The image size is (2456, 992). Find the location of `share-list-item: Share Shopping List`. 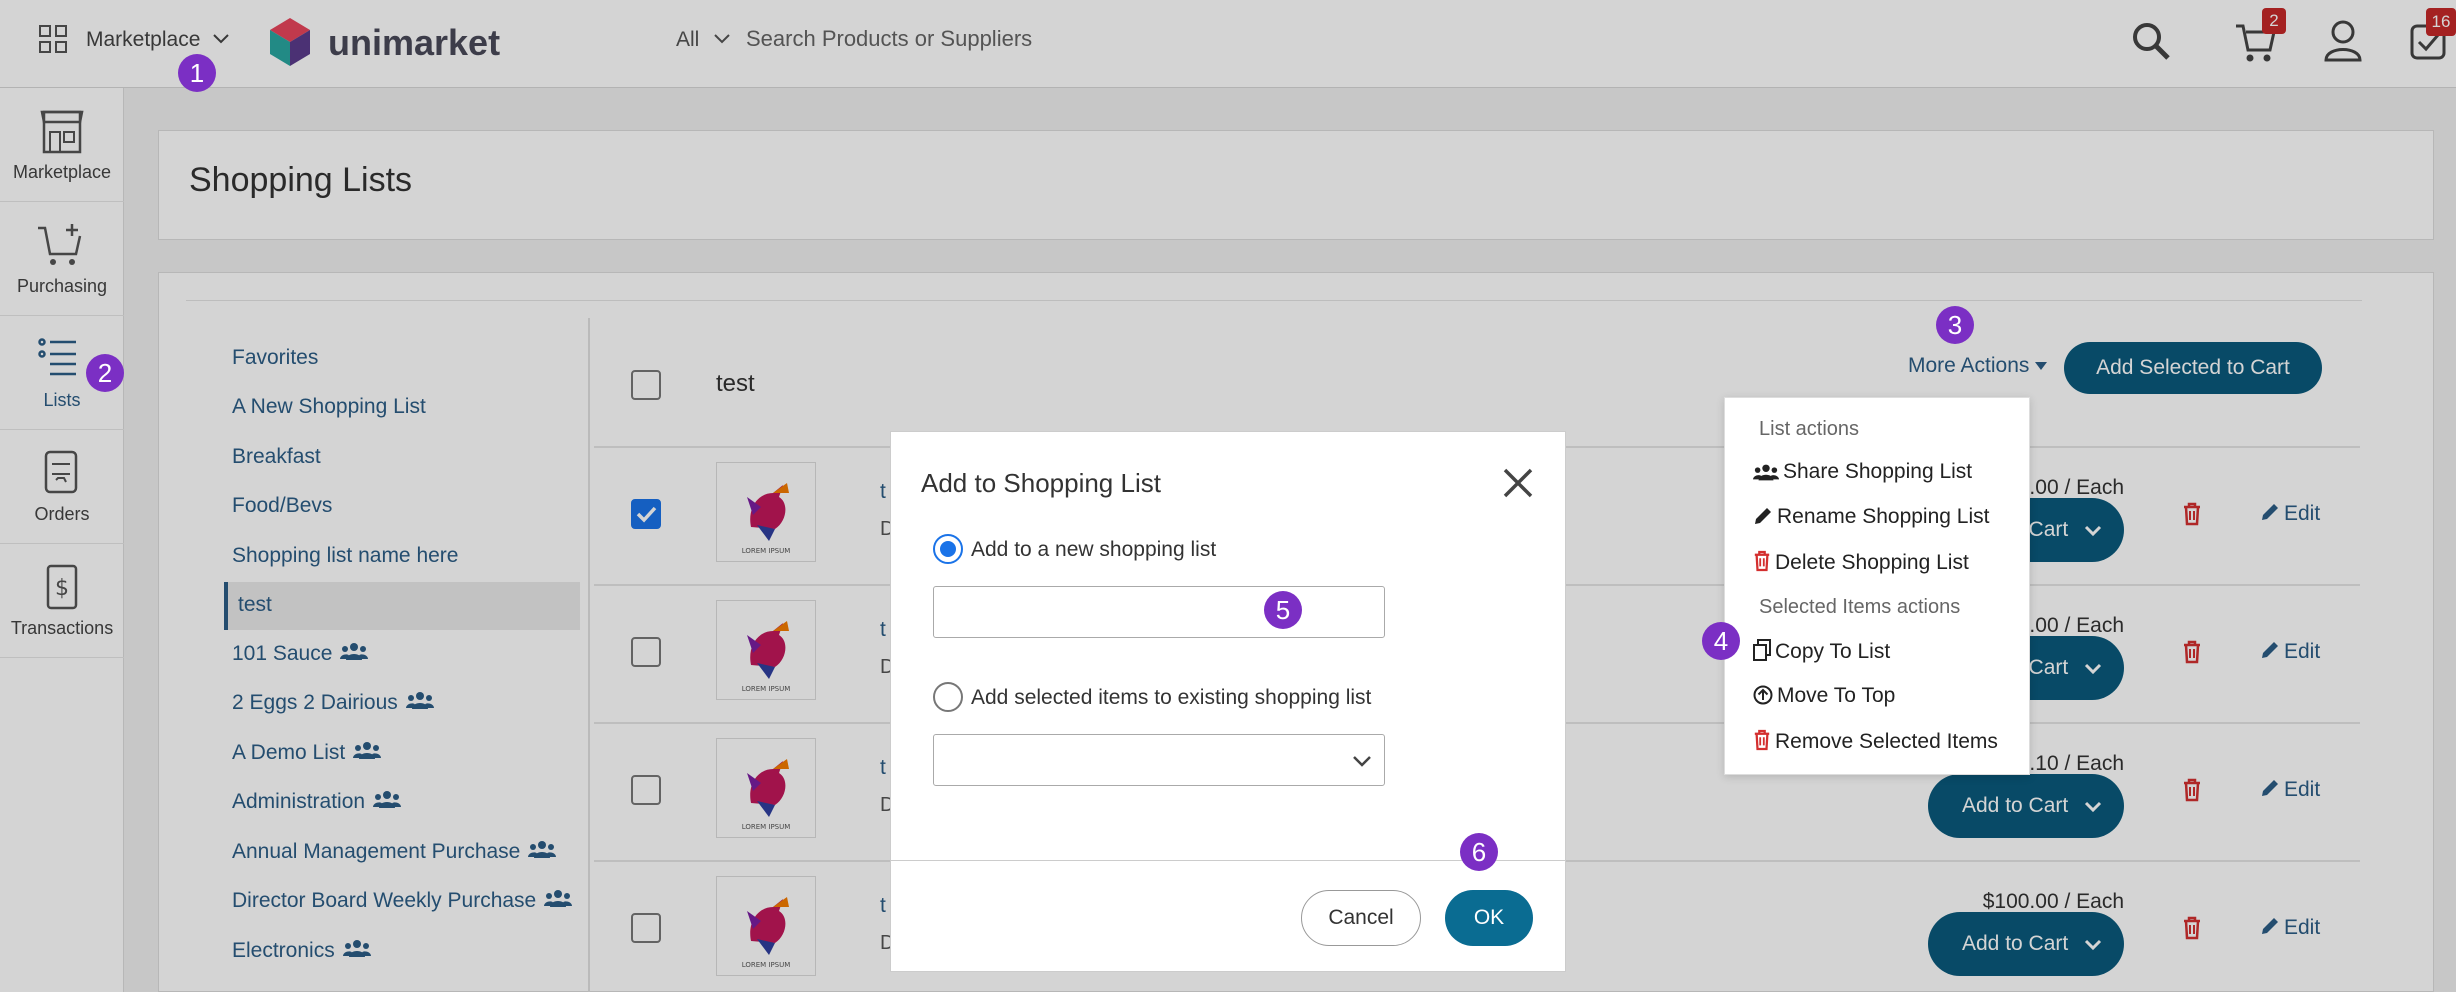

share-list-item: Share Shopping List is located at coordinates (1862, 472).